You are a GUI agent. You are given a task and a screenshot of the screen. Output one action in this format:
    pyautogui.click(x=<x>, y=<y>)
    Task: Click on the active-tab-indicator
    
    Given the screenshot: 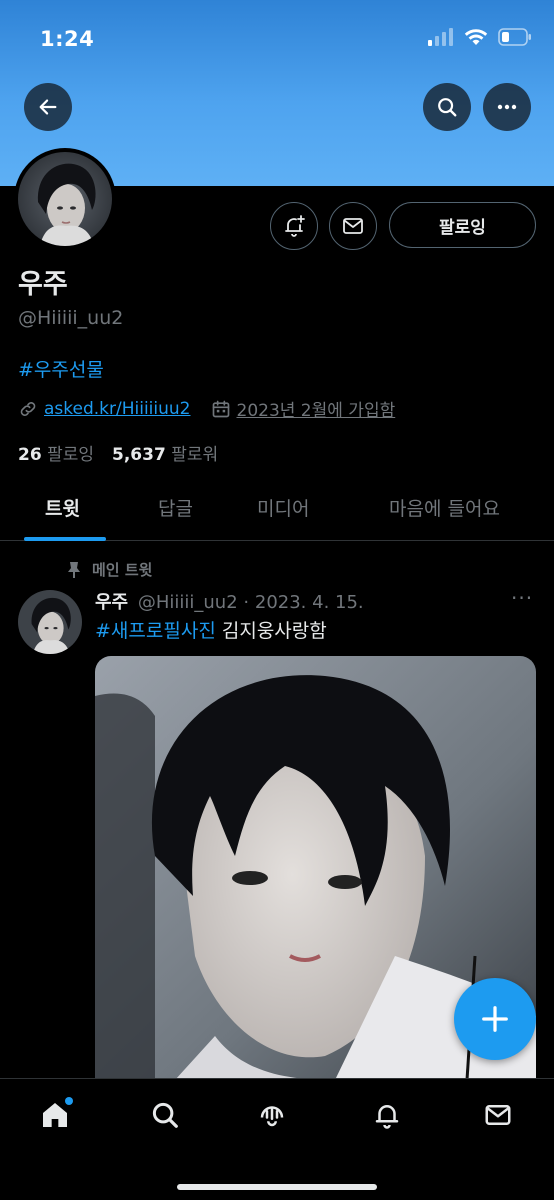 What is the action you would take?
    pyautogui.click(x=65, y=539)
    